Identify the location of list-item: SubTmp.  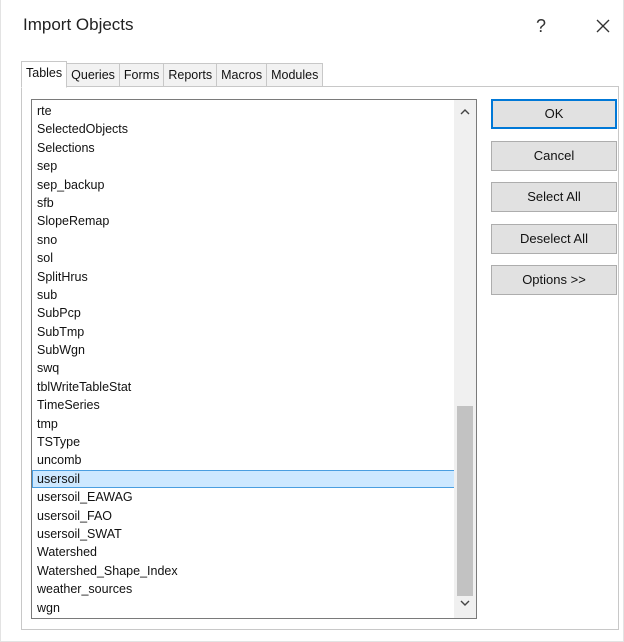
(243, 332).